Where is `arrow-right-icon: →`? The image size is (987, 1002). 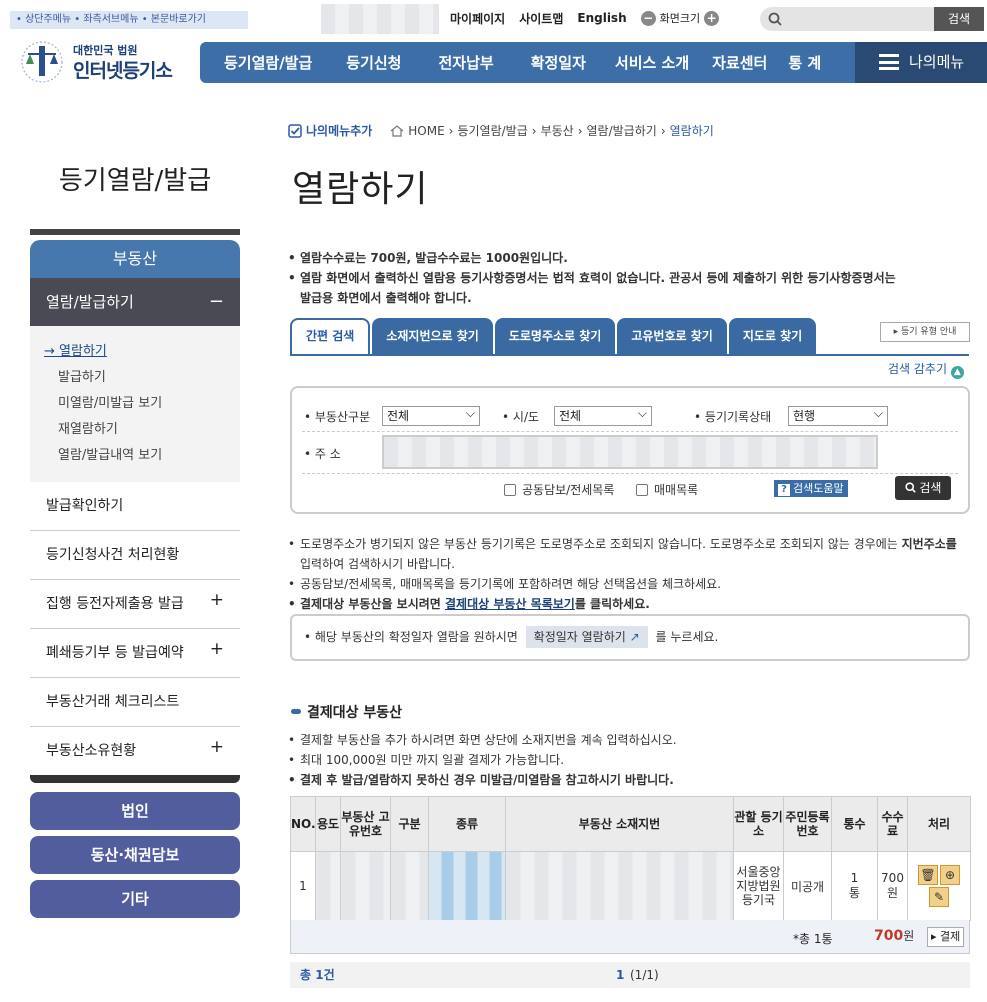
arrow-right-icon: → is located at coordinates (52, 351).